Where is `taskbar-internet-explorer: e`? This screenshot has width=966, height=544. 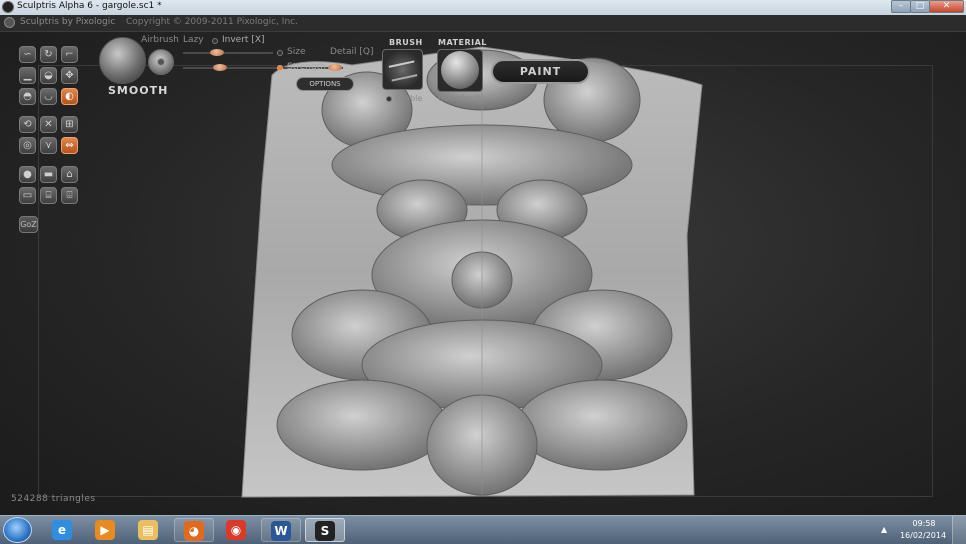
taskbar-internet-explorer: e is located at coordinates (63, 530).